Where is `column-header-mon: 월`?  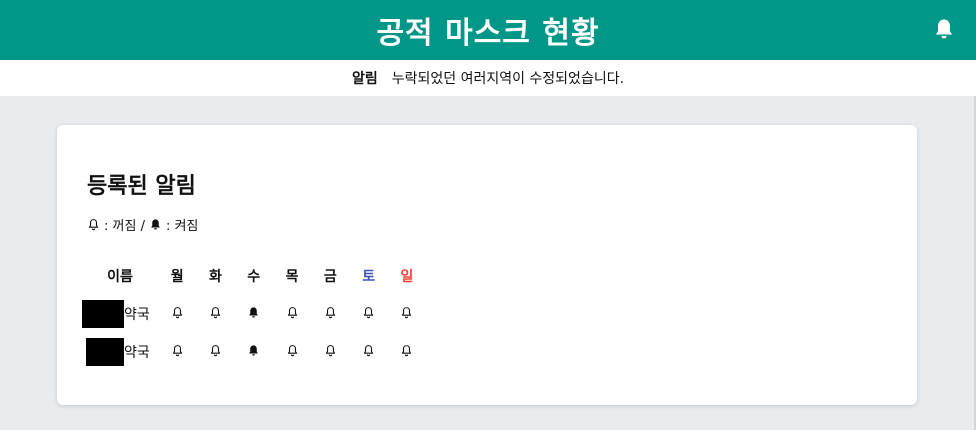 column-header-mon: 월 is located at coordinates (177, 277).